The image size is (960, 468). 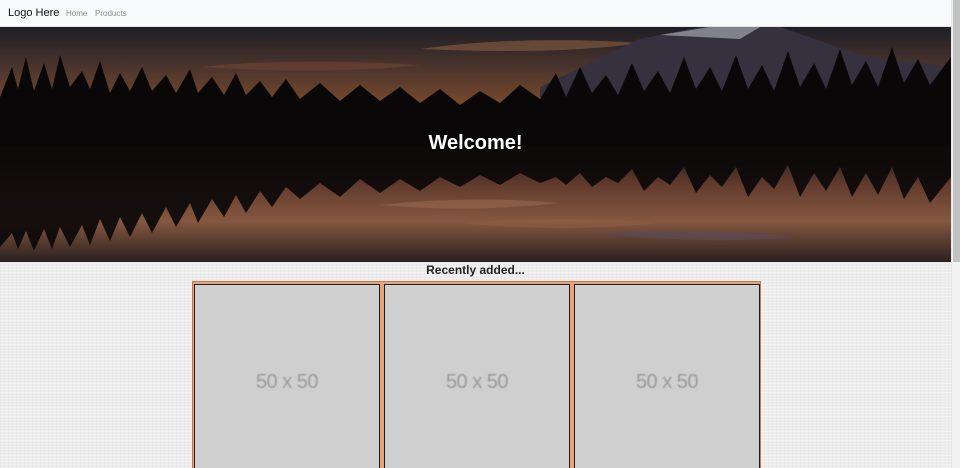 I want to click on nav-link-home: Home, so click(x=76, y=14).